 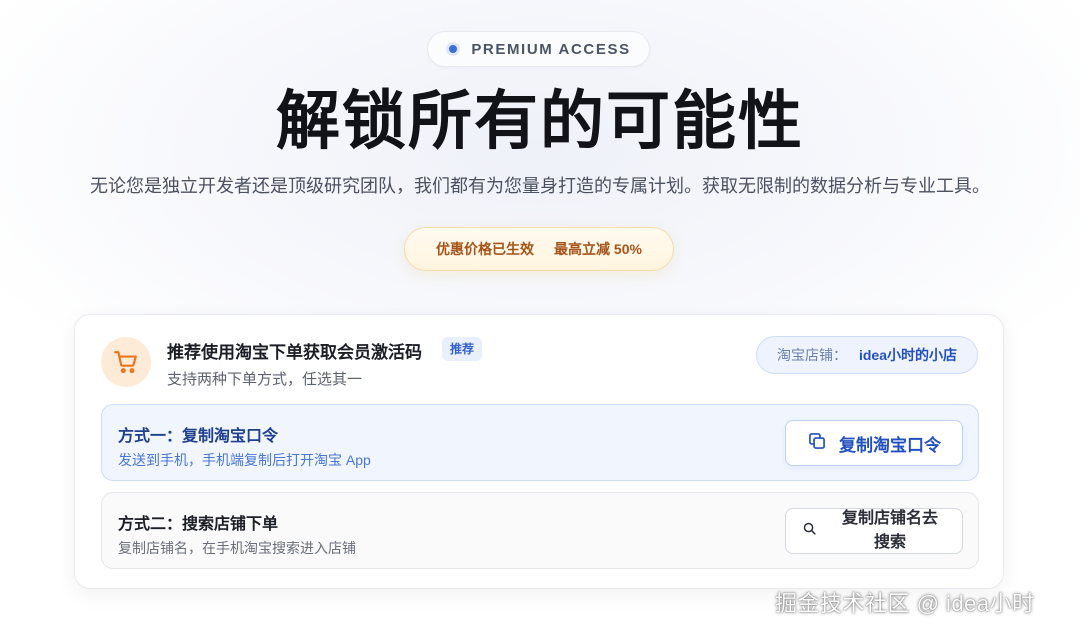 I want to click on page-title: 解锁所有的可能性, so click(x=540, y=122).